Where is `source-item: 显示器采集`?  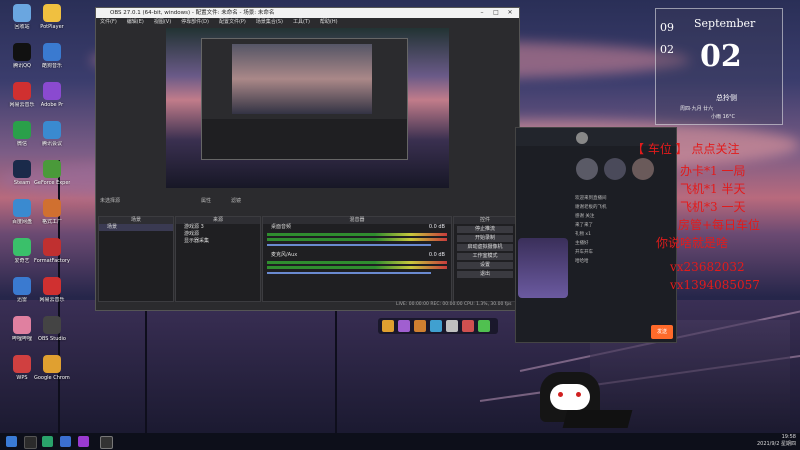
source-item: 显示器采集 is located at coordinates (218, 241).